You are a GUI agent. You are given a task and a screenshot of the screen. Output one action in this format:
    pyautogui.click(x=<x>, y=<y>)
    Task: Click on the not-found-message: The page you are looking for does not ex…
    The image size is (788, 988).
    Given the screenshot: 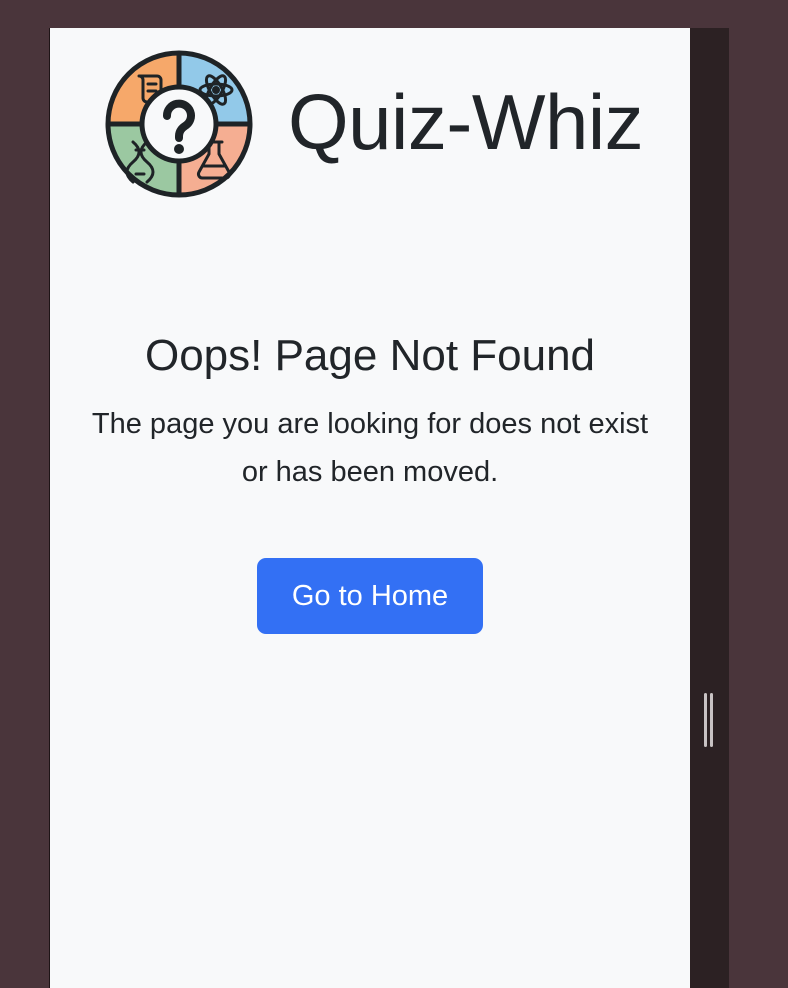 What is the action you would take?
    pyautogui.click(x=370, y=448)
    